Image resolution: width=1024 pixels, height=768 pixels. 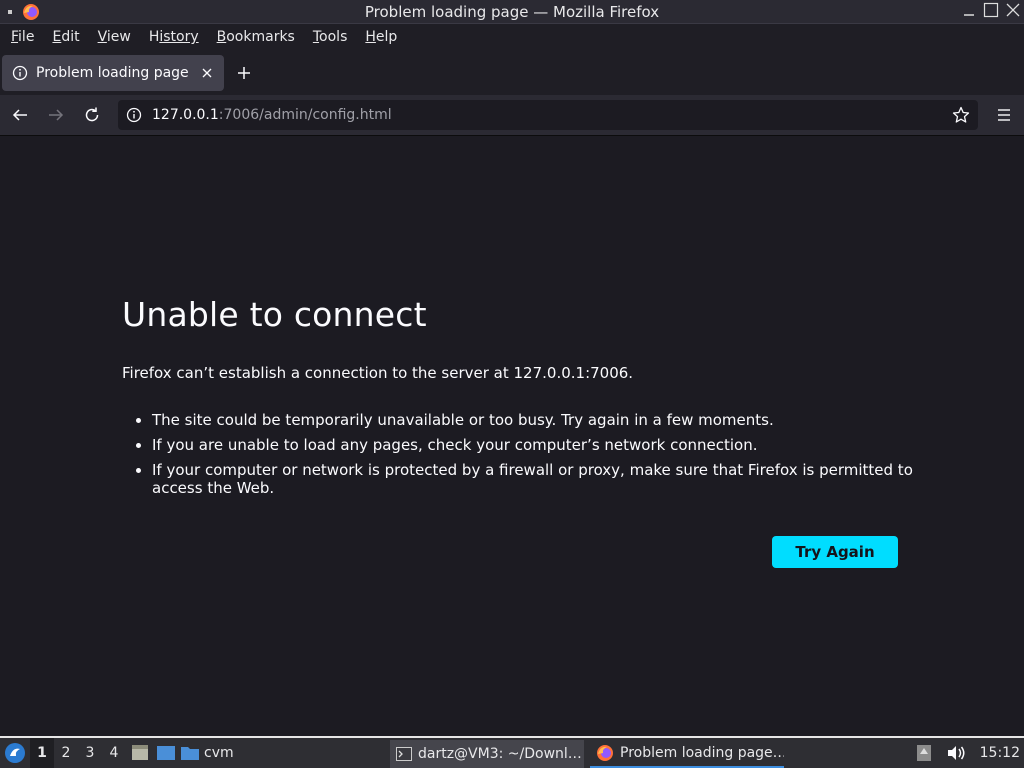 I want to click on forward-button, so click(x=56, y=115).